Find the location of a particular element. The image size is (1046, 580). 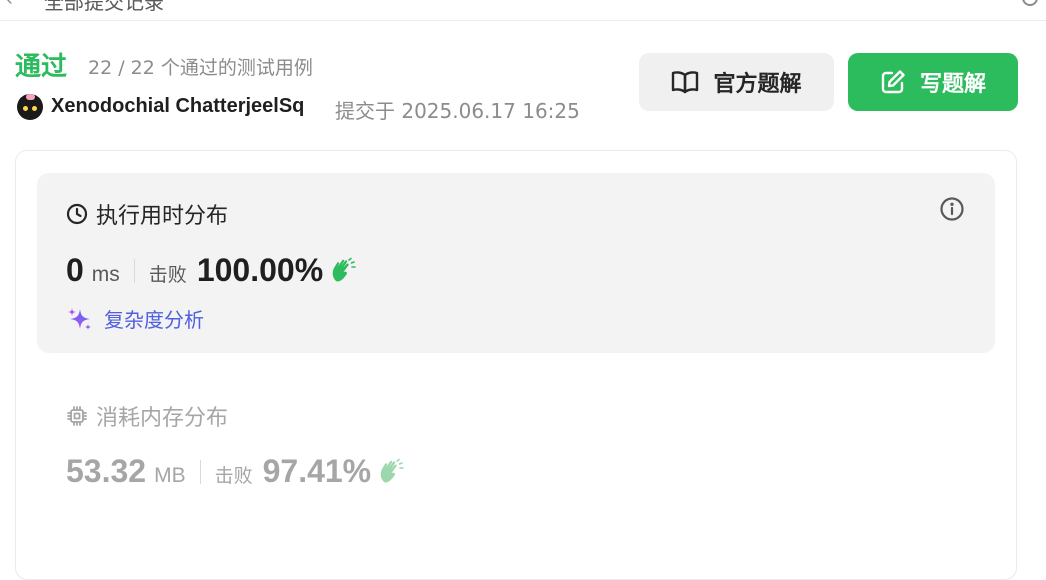

book-icon is located at coordinates (685, 82).